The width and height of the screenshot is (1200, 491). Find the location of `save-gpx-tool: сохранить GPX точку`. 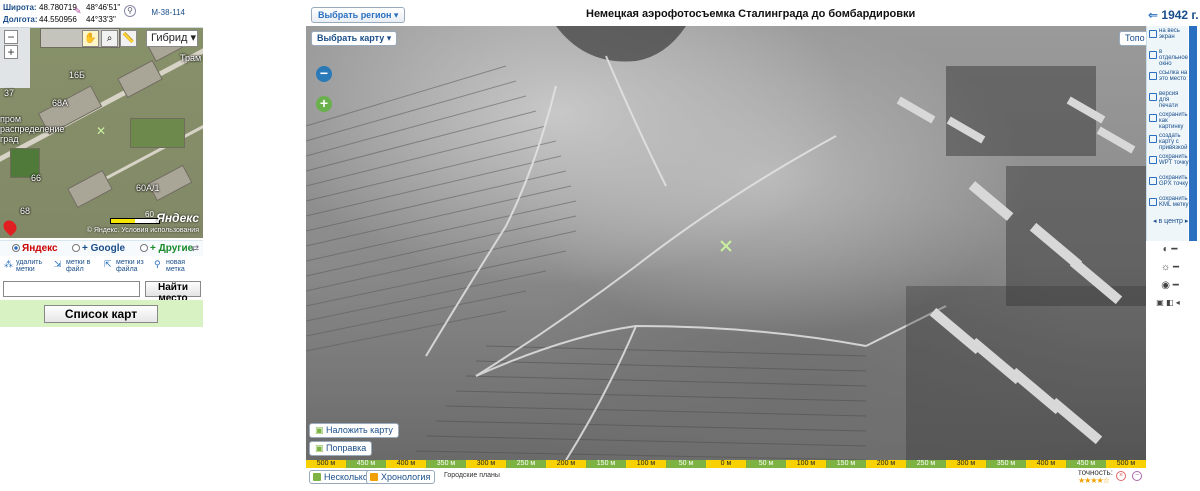

save-gpx-tool: сохранить GPX точку is located at coordinates (1169, 185).